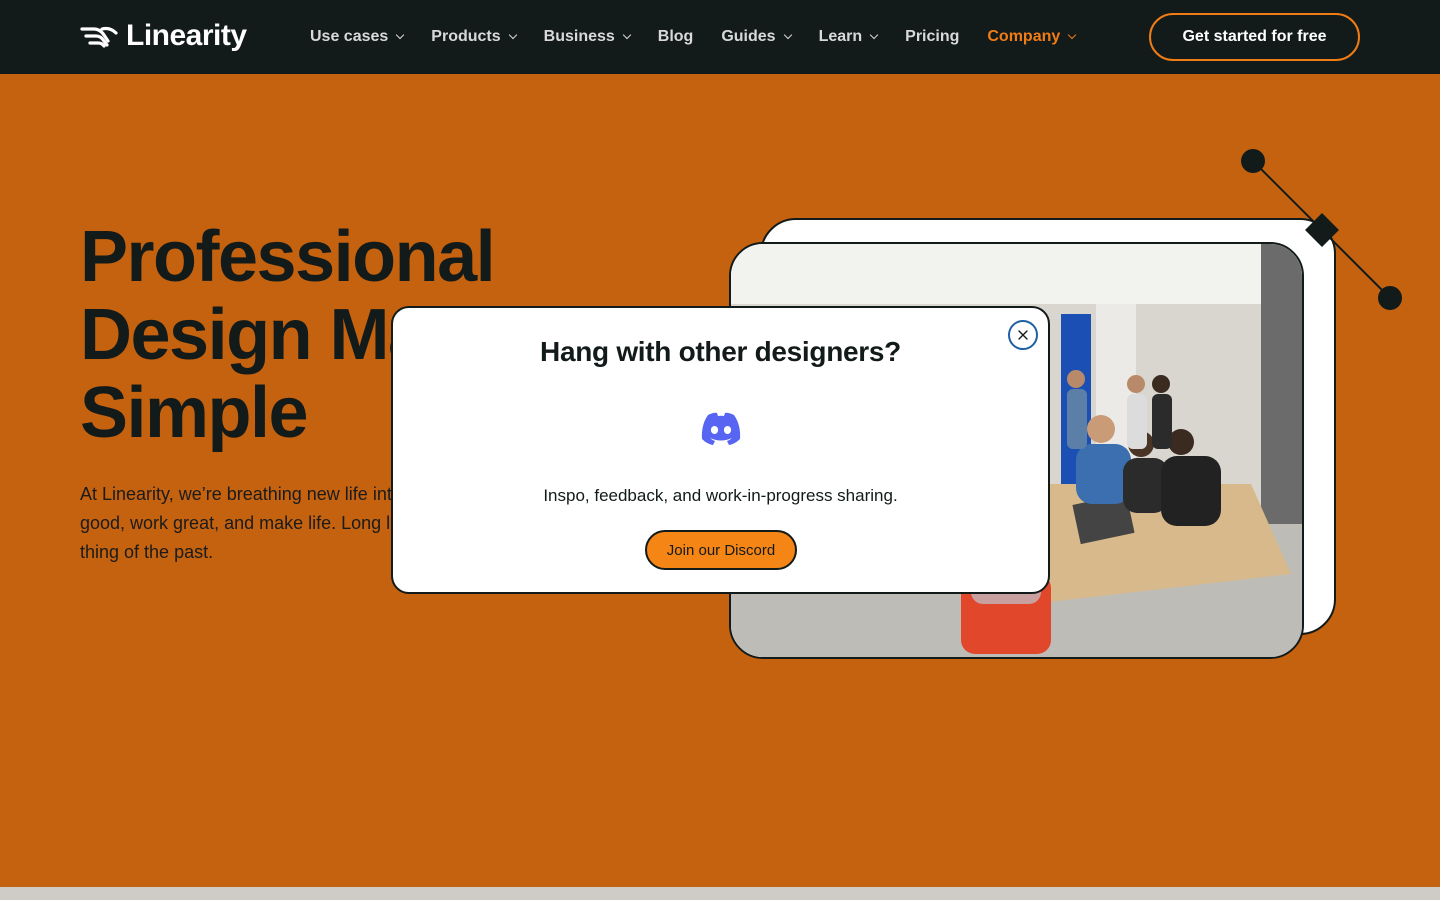 Image resolution: width=1440 pixels, height=900 pixels. I want to click on nav-item-label: Use cases, so click(349, 36).